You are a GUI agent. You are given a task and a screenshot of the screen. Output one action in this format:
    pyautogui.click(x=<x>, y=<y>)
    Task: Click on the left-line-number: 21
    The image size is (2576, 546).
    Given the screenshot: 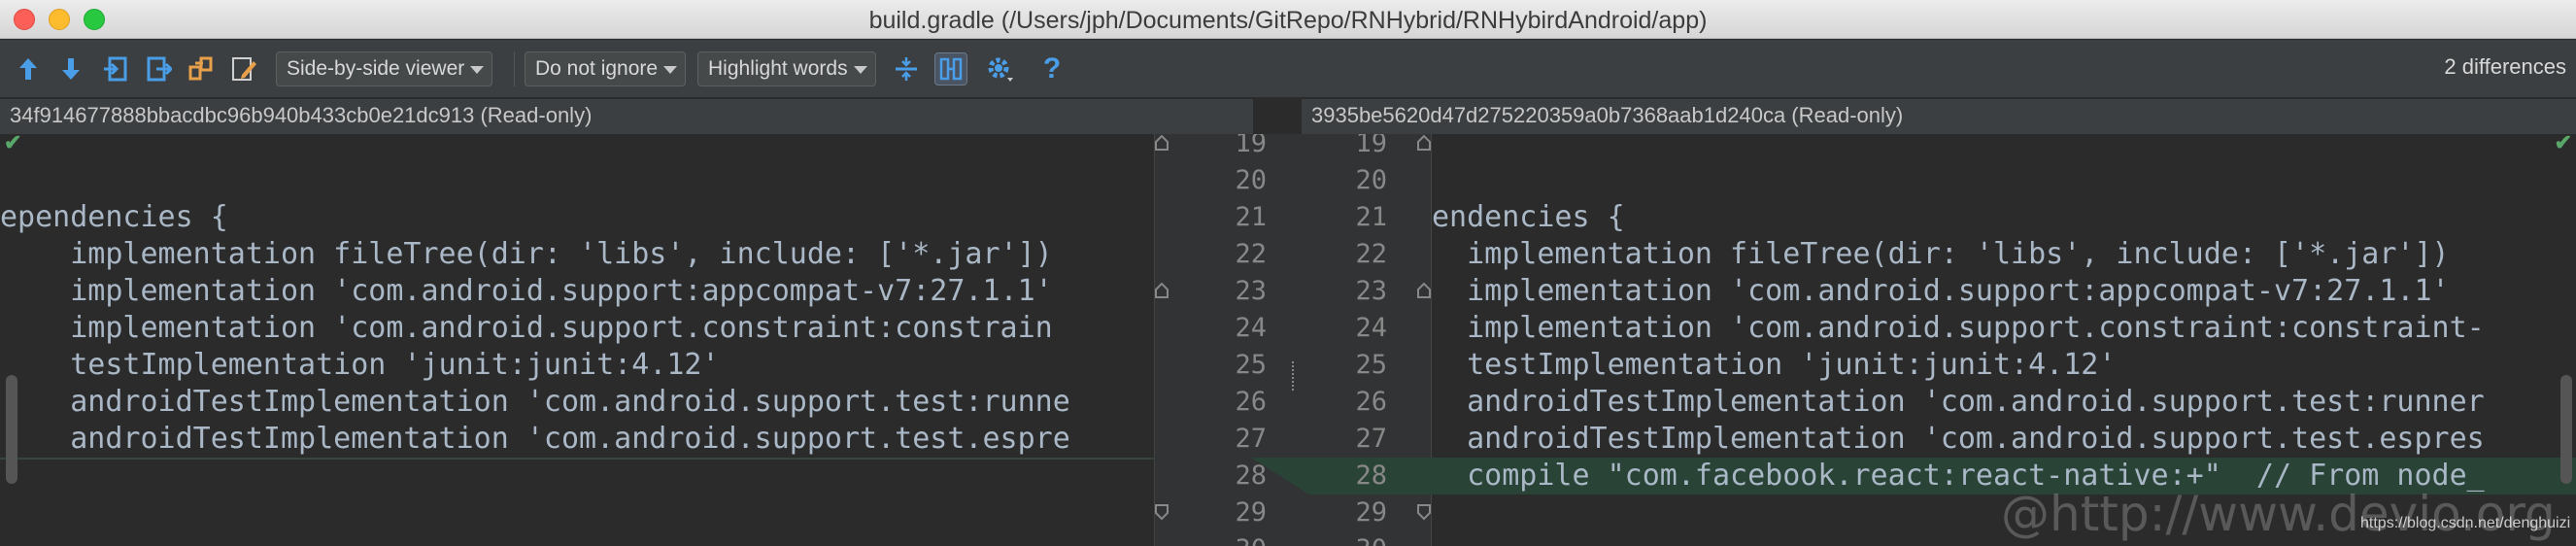 What is the action you would take?
    pyautogui.click(x=1251, y=217)
    